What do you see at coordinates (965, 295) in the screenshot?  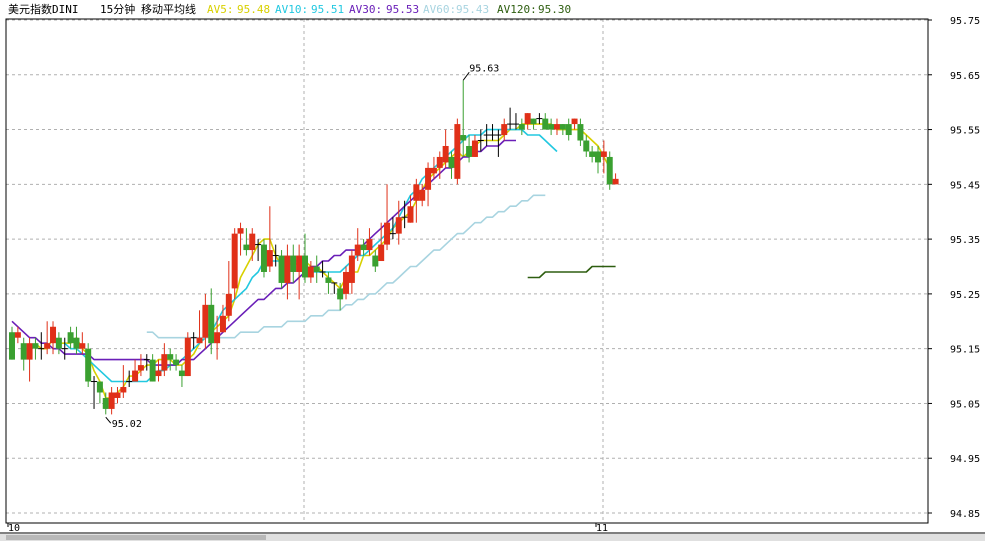 I see `y-tick-label: 95.25` at bounding box center [965, 295].